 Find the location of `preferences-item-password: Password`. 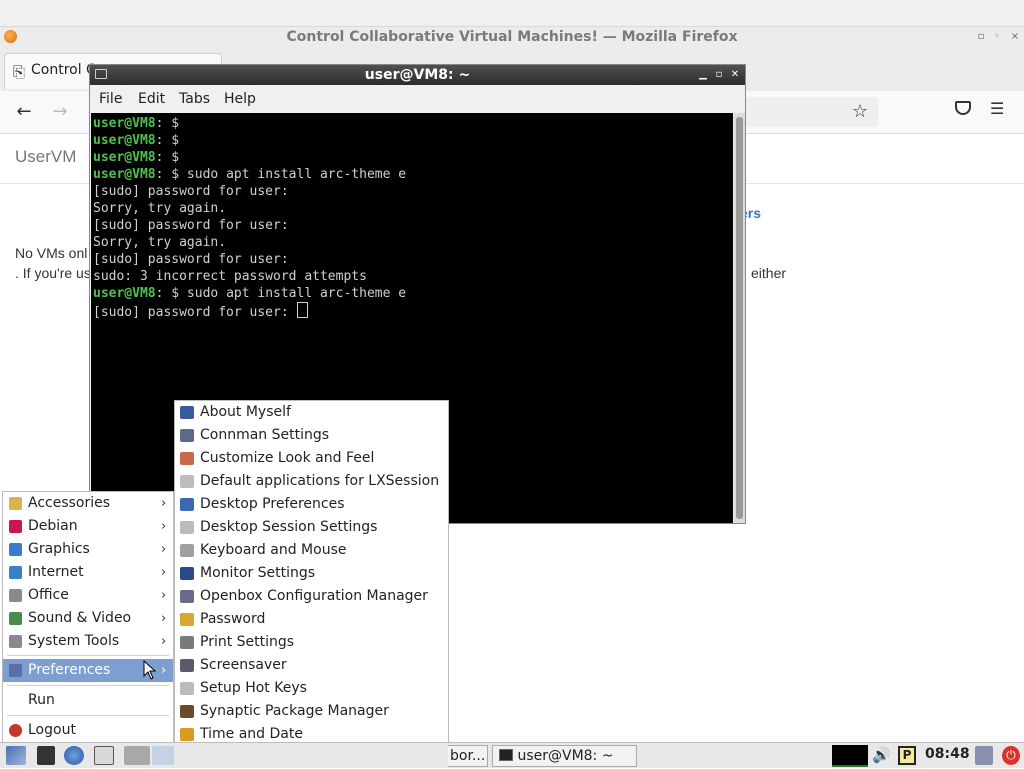

preferences-item-password: Password is located at coordinates (311, 619).